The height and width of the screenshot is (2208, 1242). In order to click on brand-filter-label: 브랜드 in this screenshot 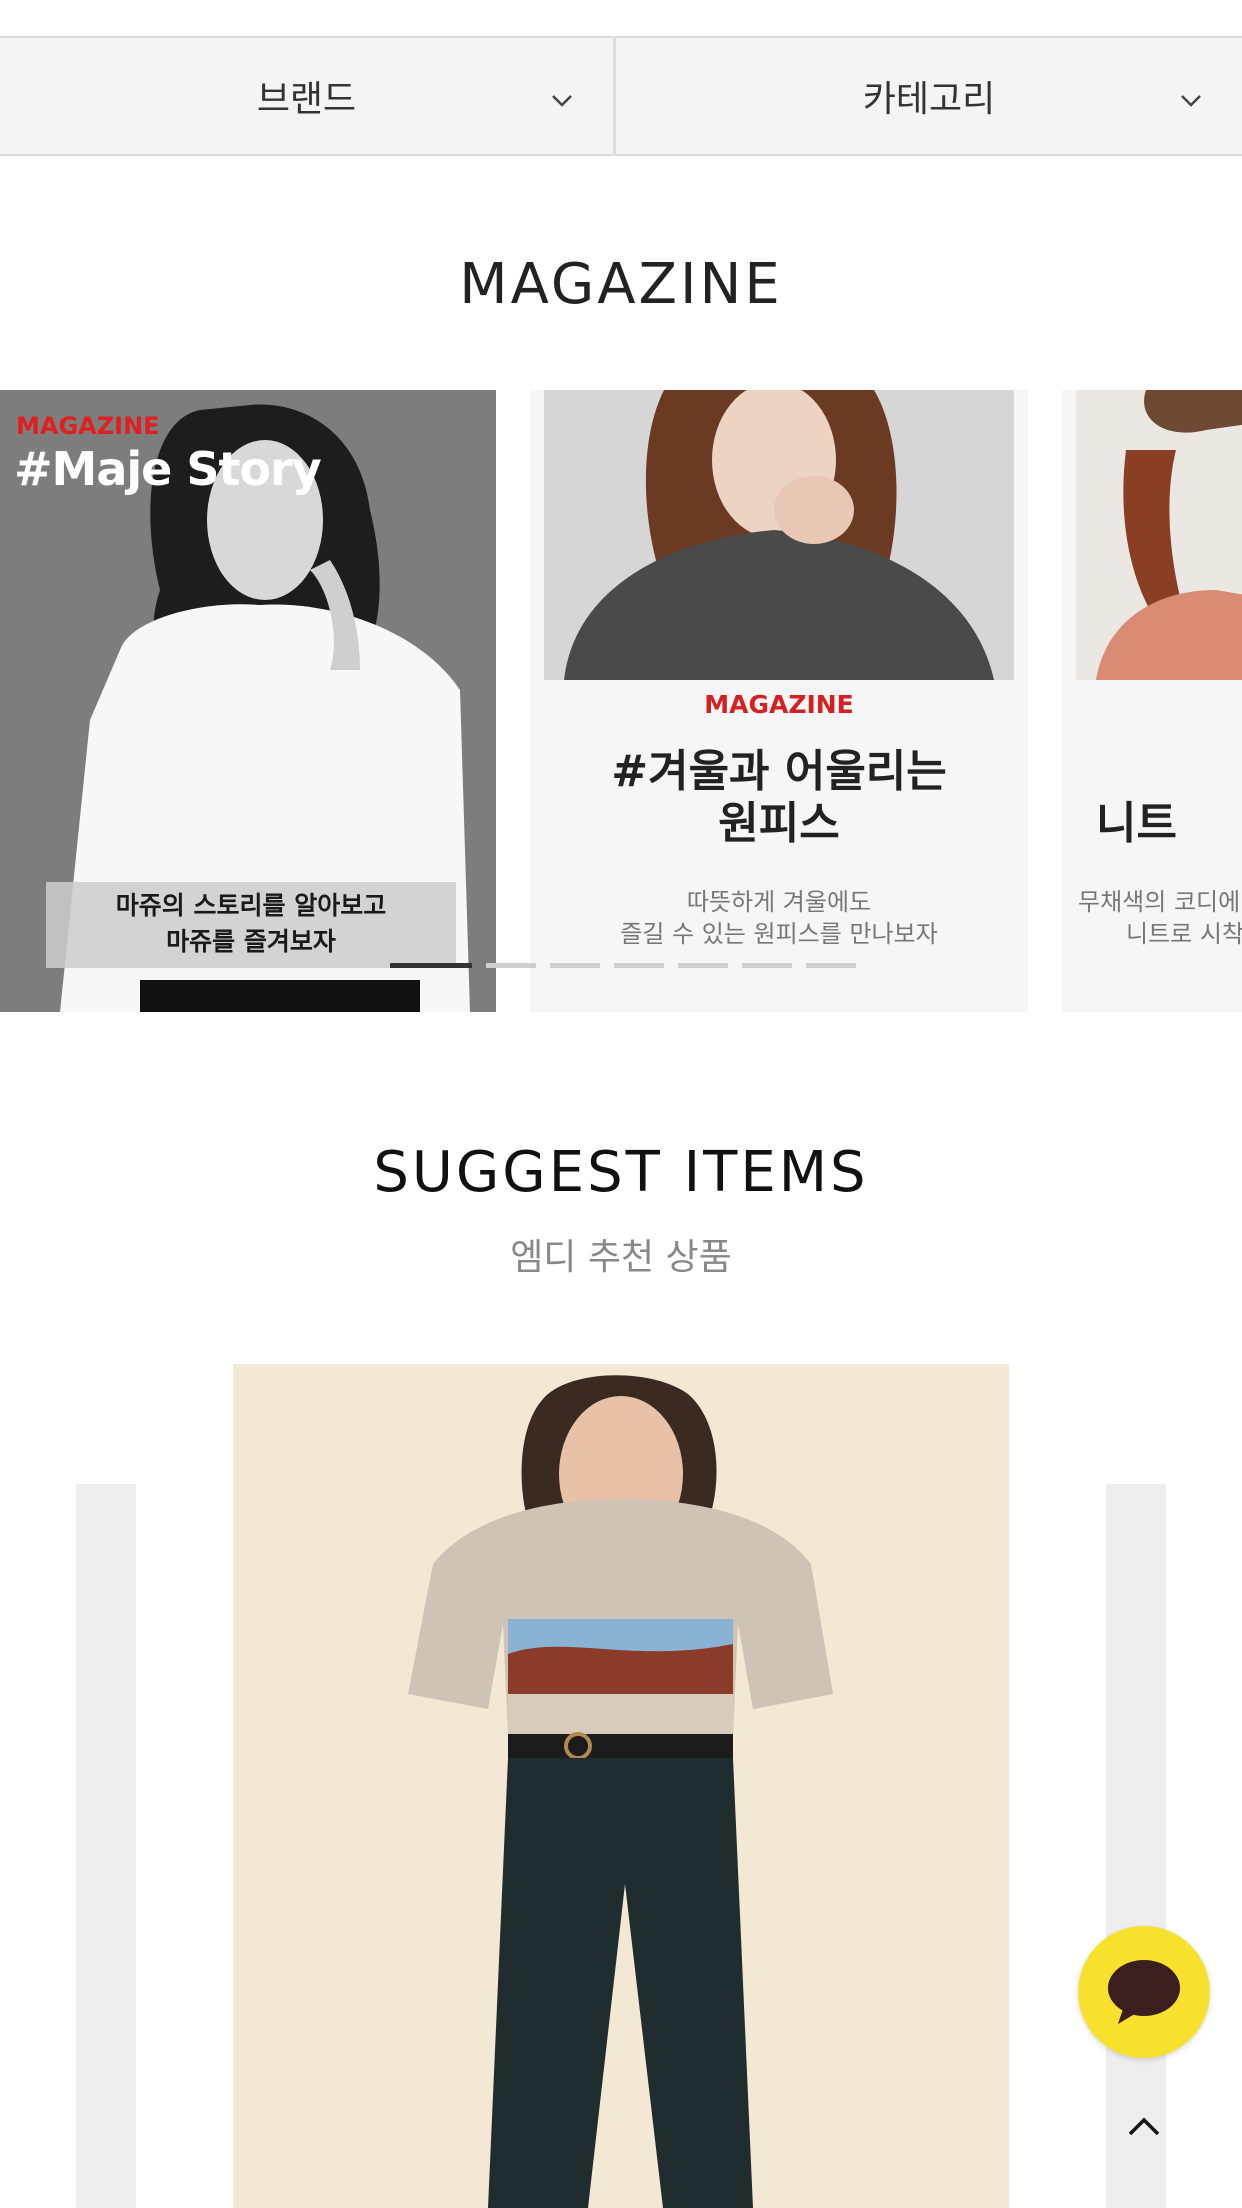, I will do `click(306, 99)`.